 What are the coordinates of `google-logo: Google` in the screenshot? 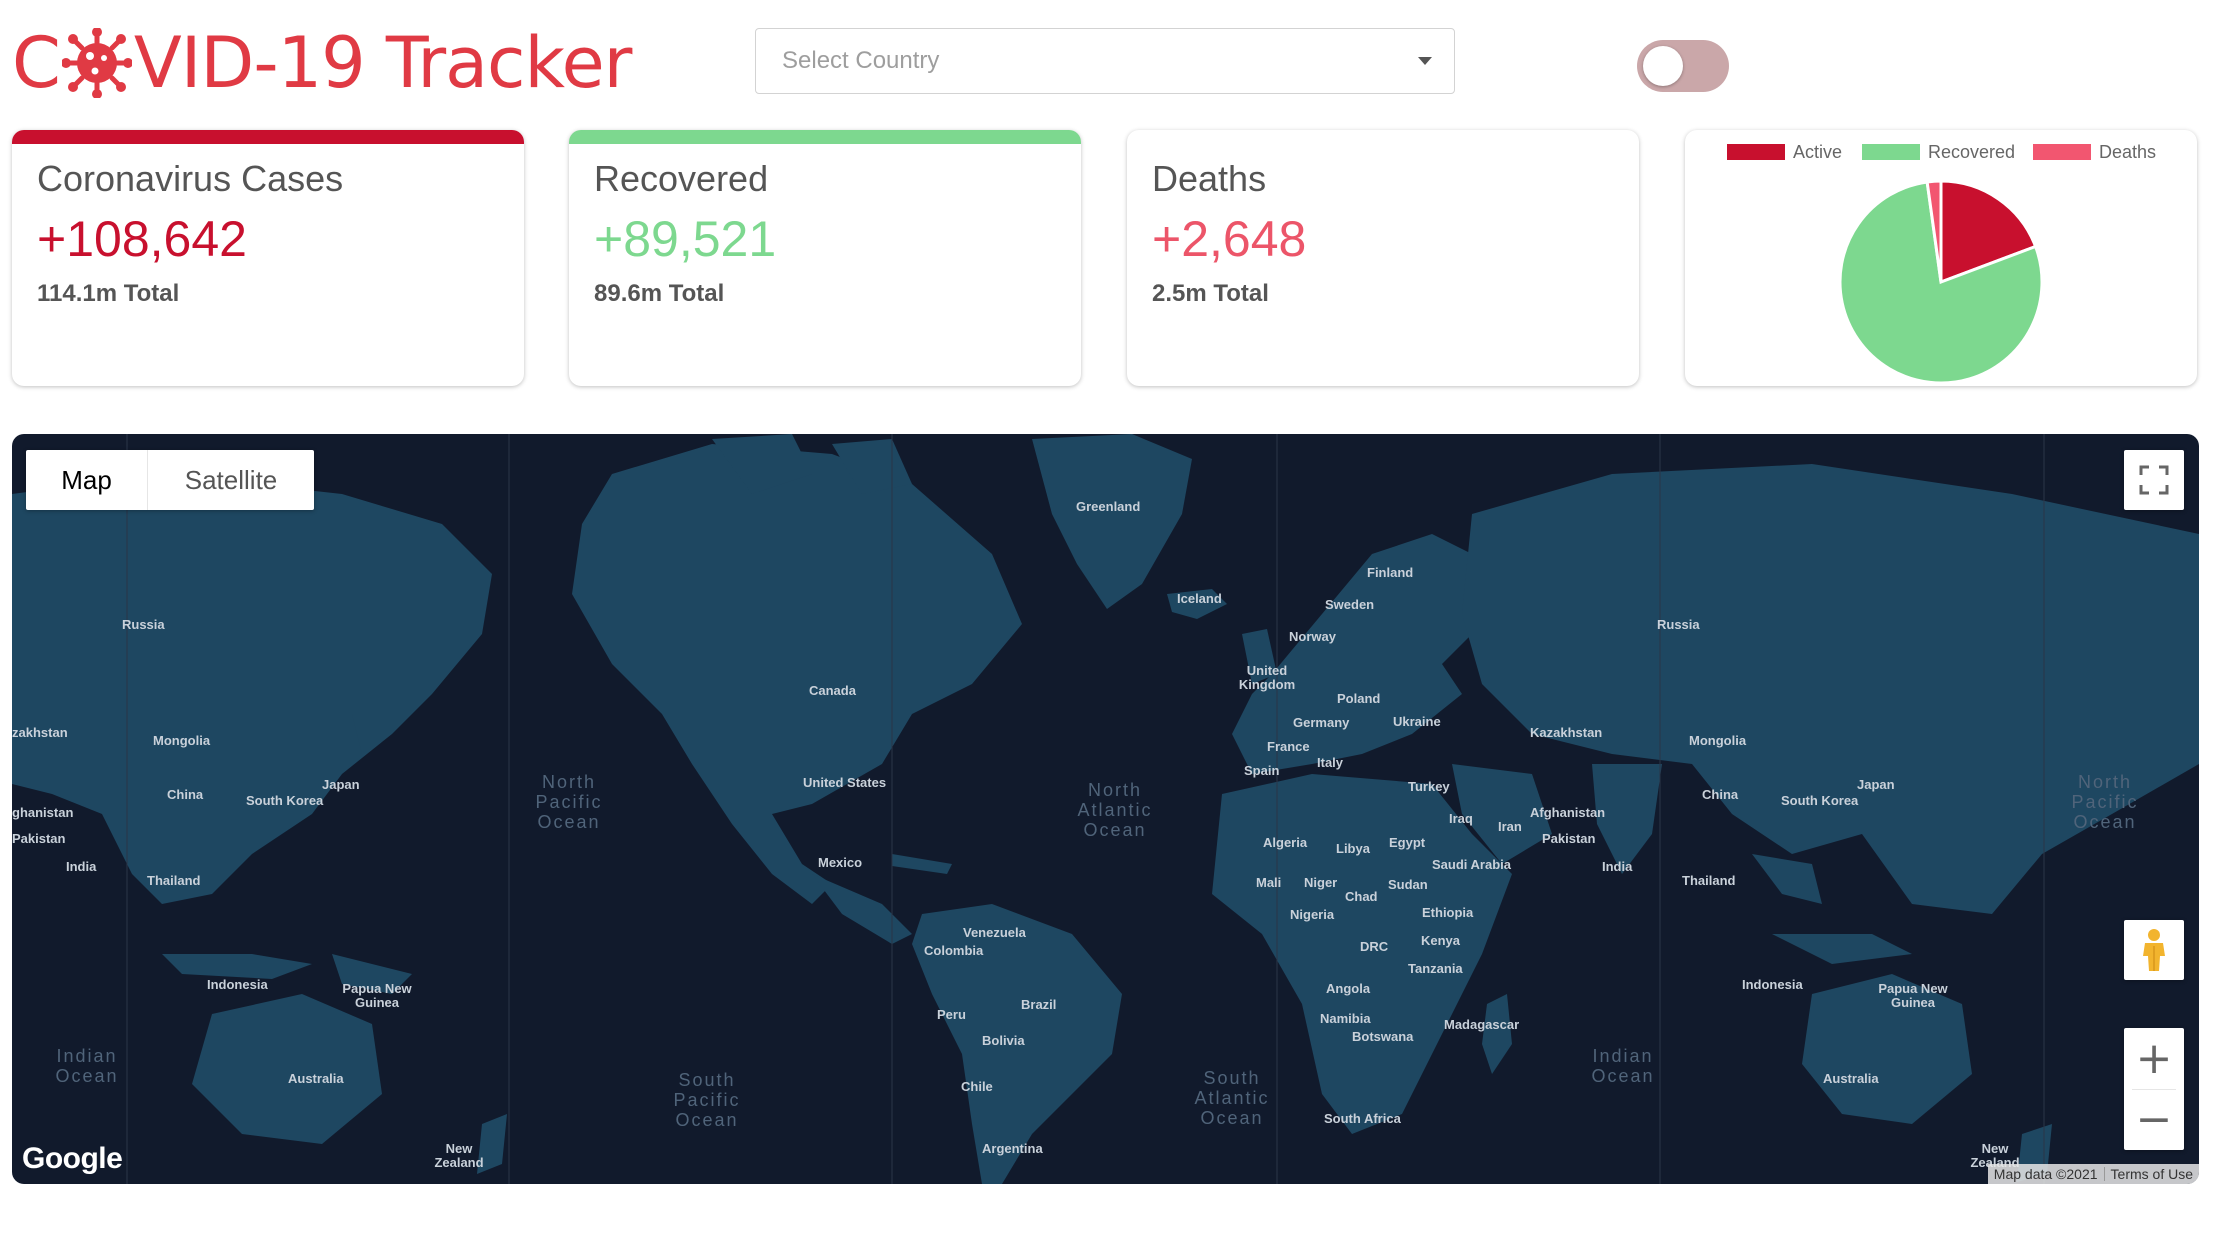 It's located at (72, 1159).